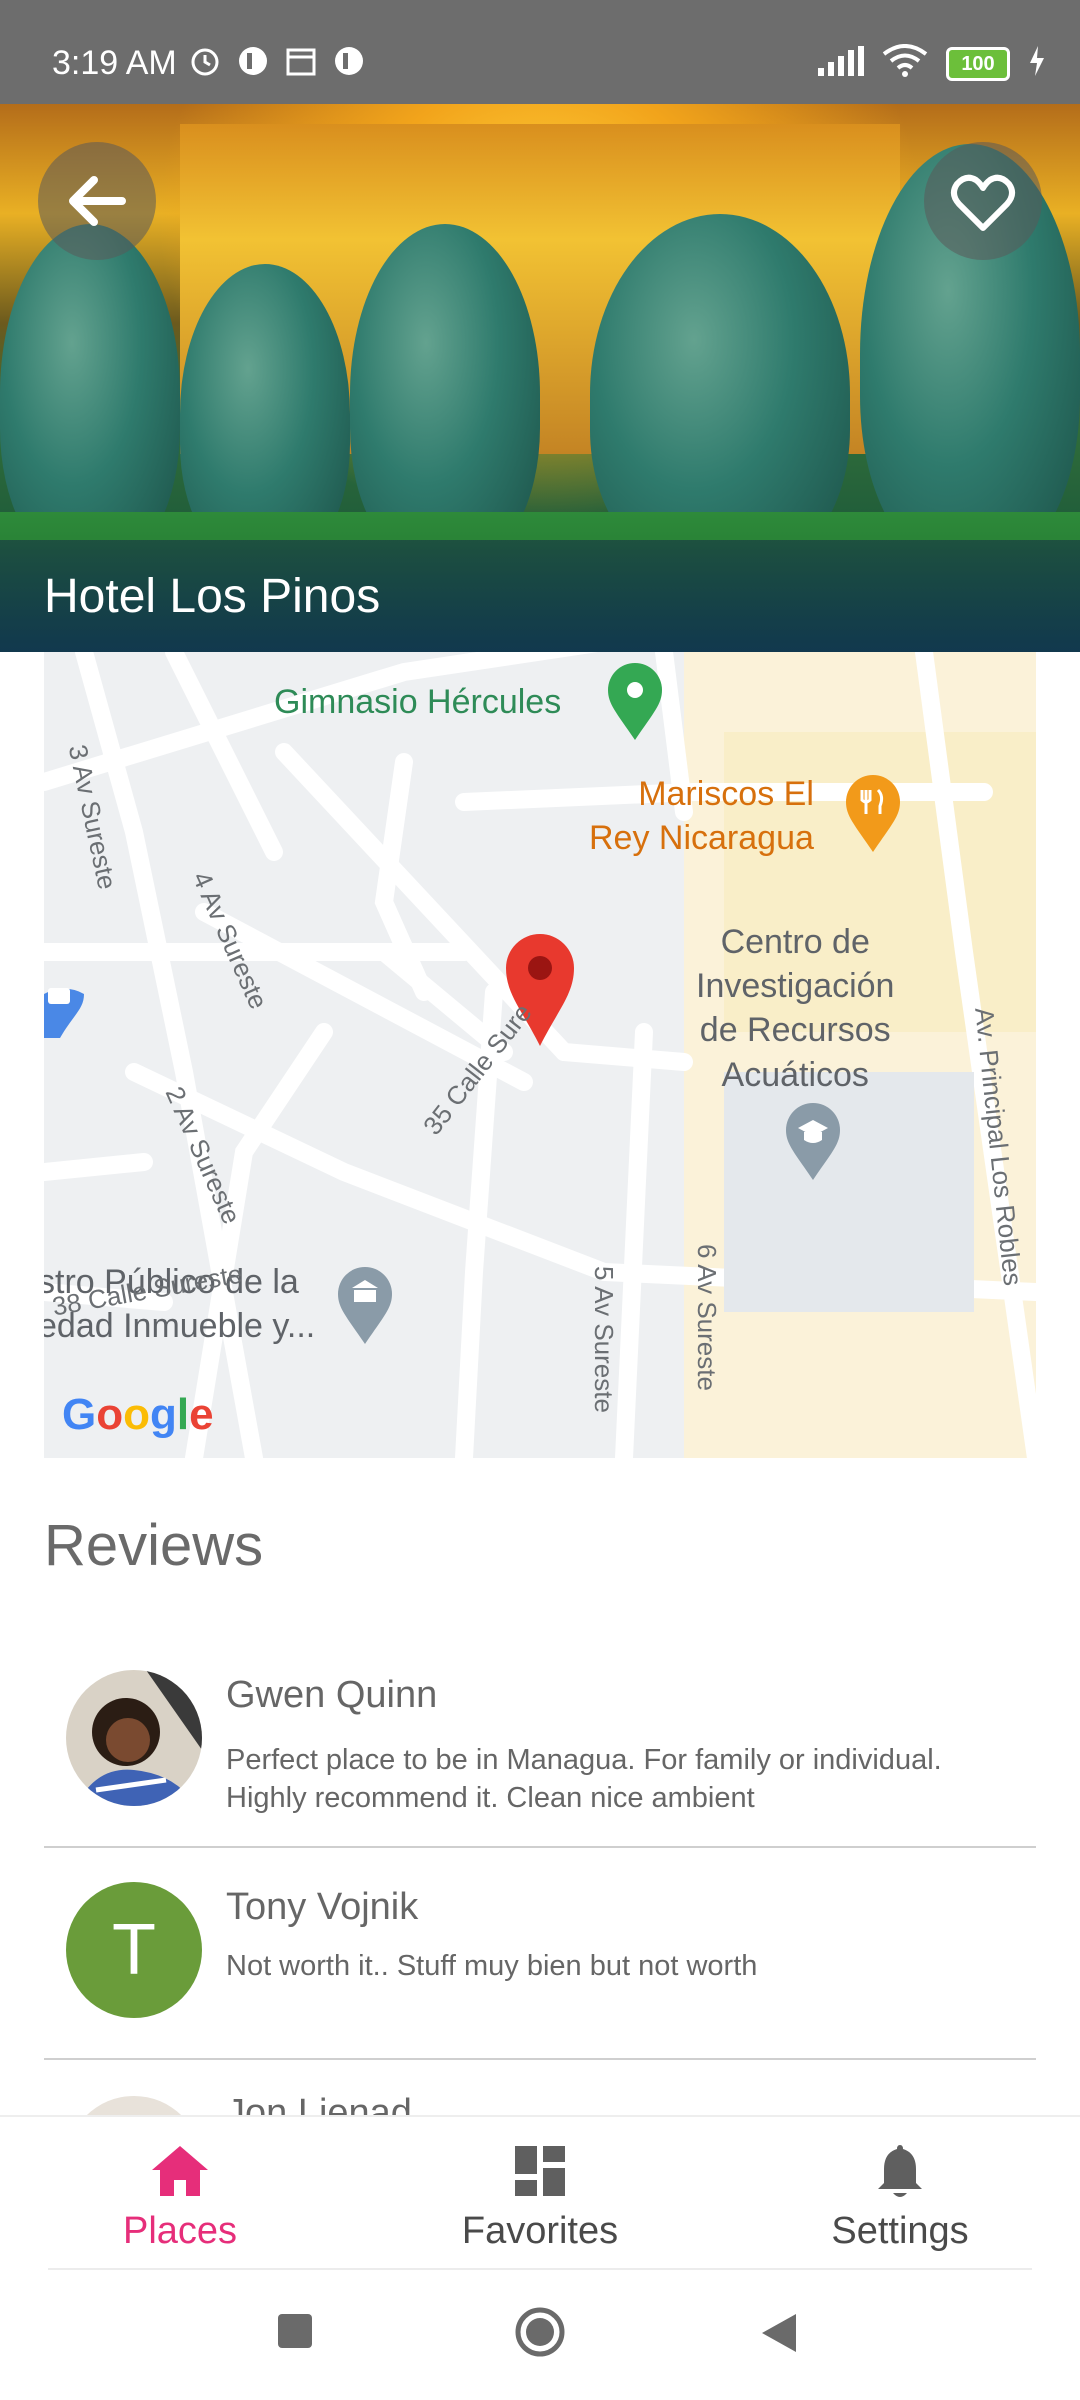 This screenshot has height=2400, width=1080. I want to click on battery-icon: 100, so click(978, 63).